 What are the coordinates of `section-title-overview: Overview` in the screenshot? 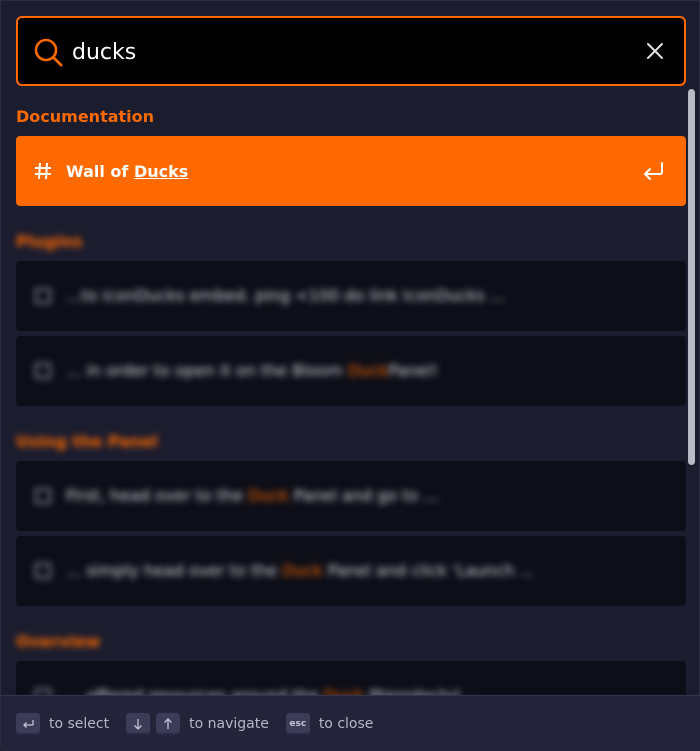 It's located at (58, 641).